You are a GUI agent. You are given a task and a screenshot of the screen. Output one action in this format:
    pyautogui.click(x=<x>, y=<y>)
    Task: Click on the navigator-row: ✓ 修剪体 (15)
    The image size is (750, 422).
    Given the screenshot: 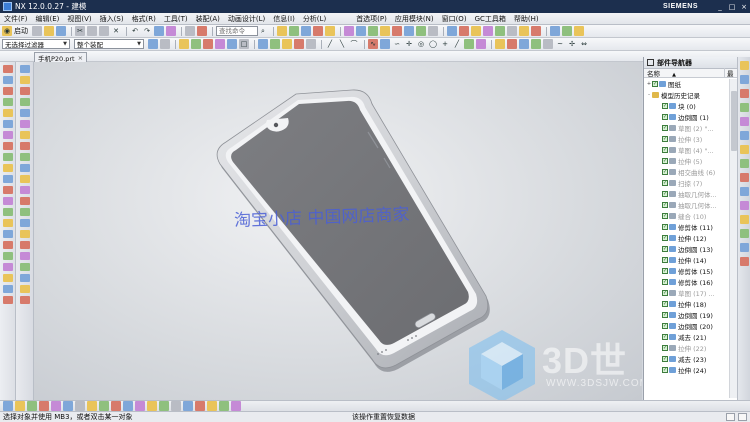 What is the action you would take?
    pyautogui.click(x=690, y=270)
    